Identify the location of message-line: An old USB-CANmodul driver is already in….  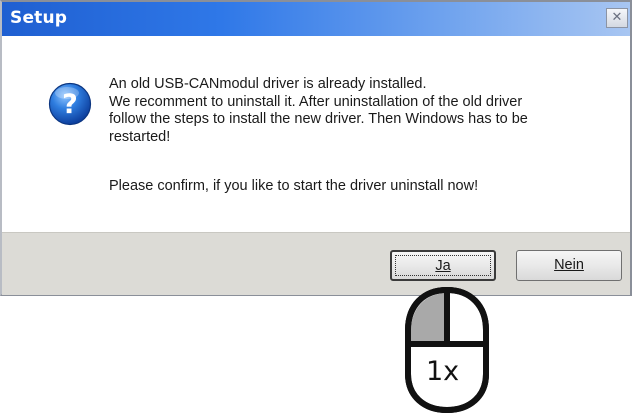
(268, 84).